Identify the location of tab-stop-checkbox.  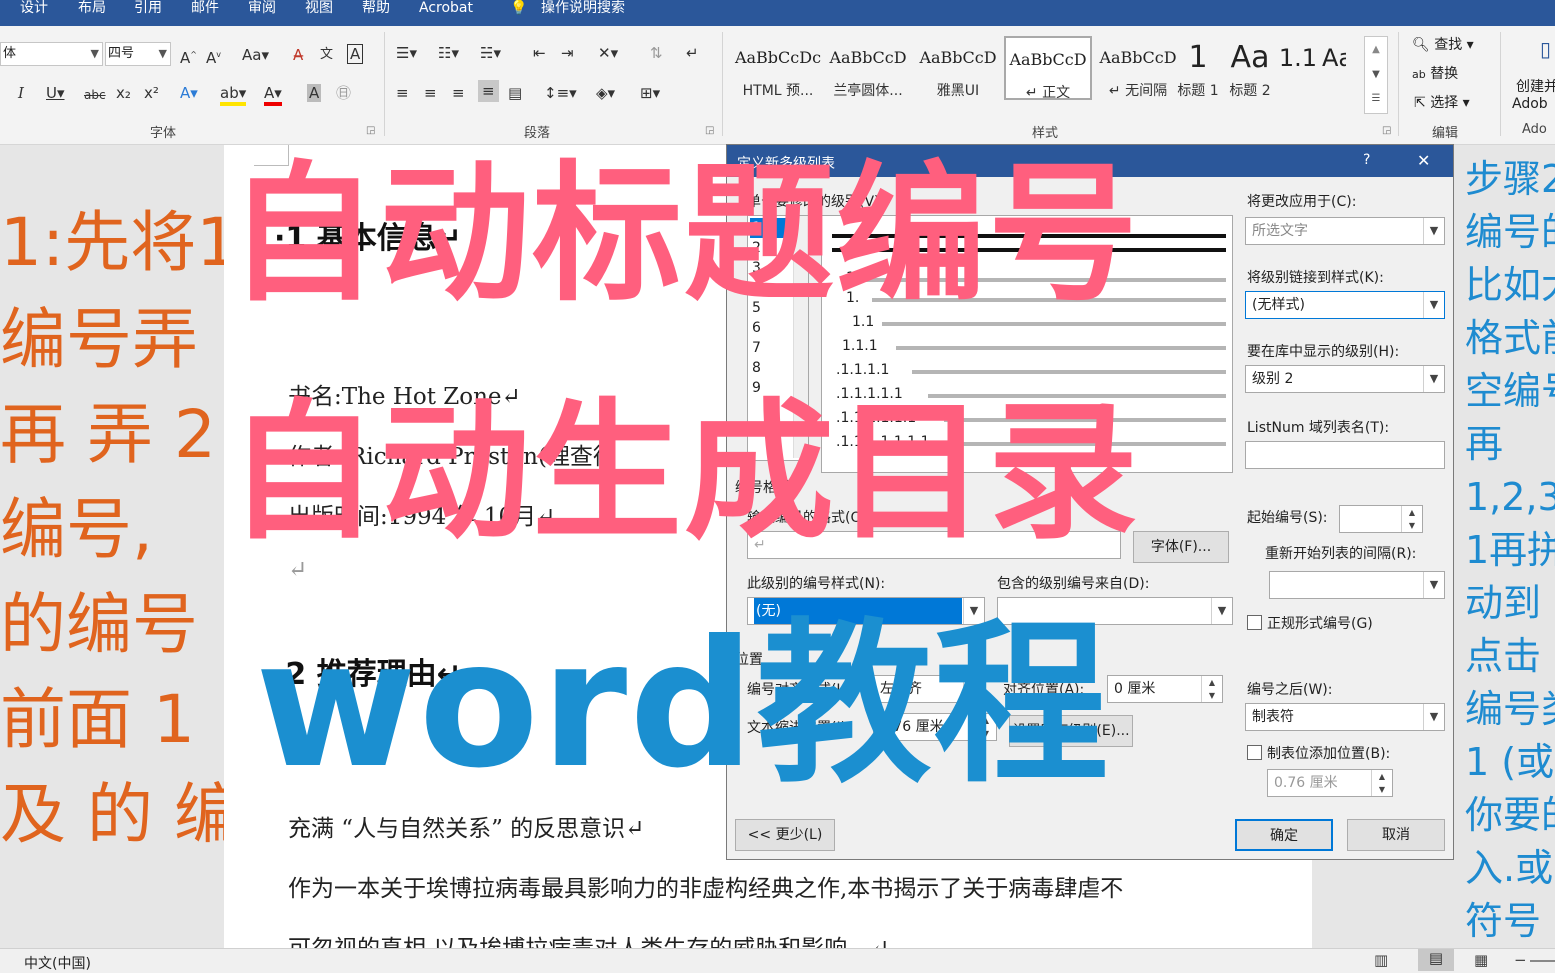
(1254, 752).